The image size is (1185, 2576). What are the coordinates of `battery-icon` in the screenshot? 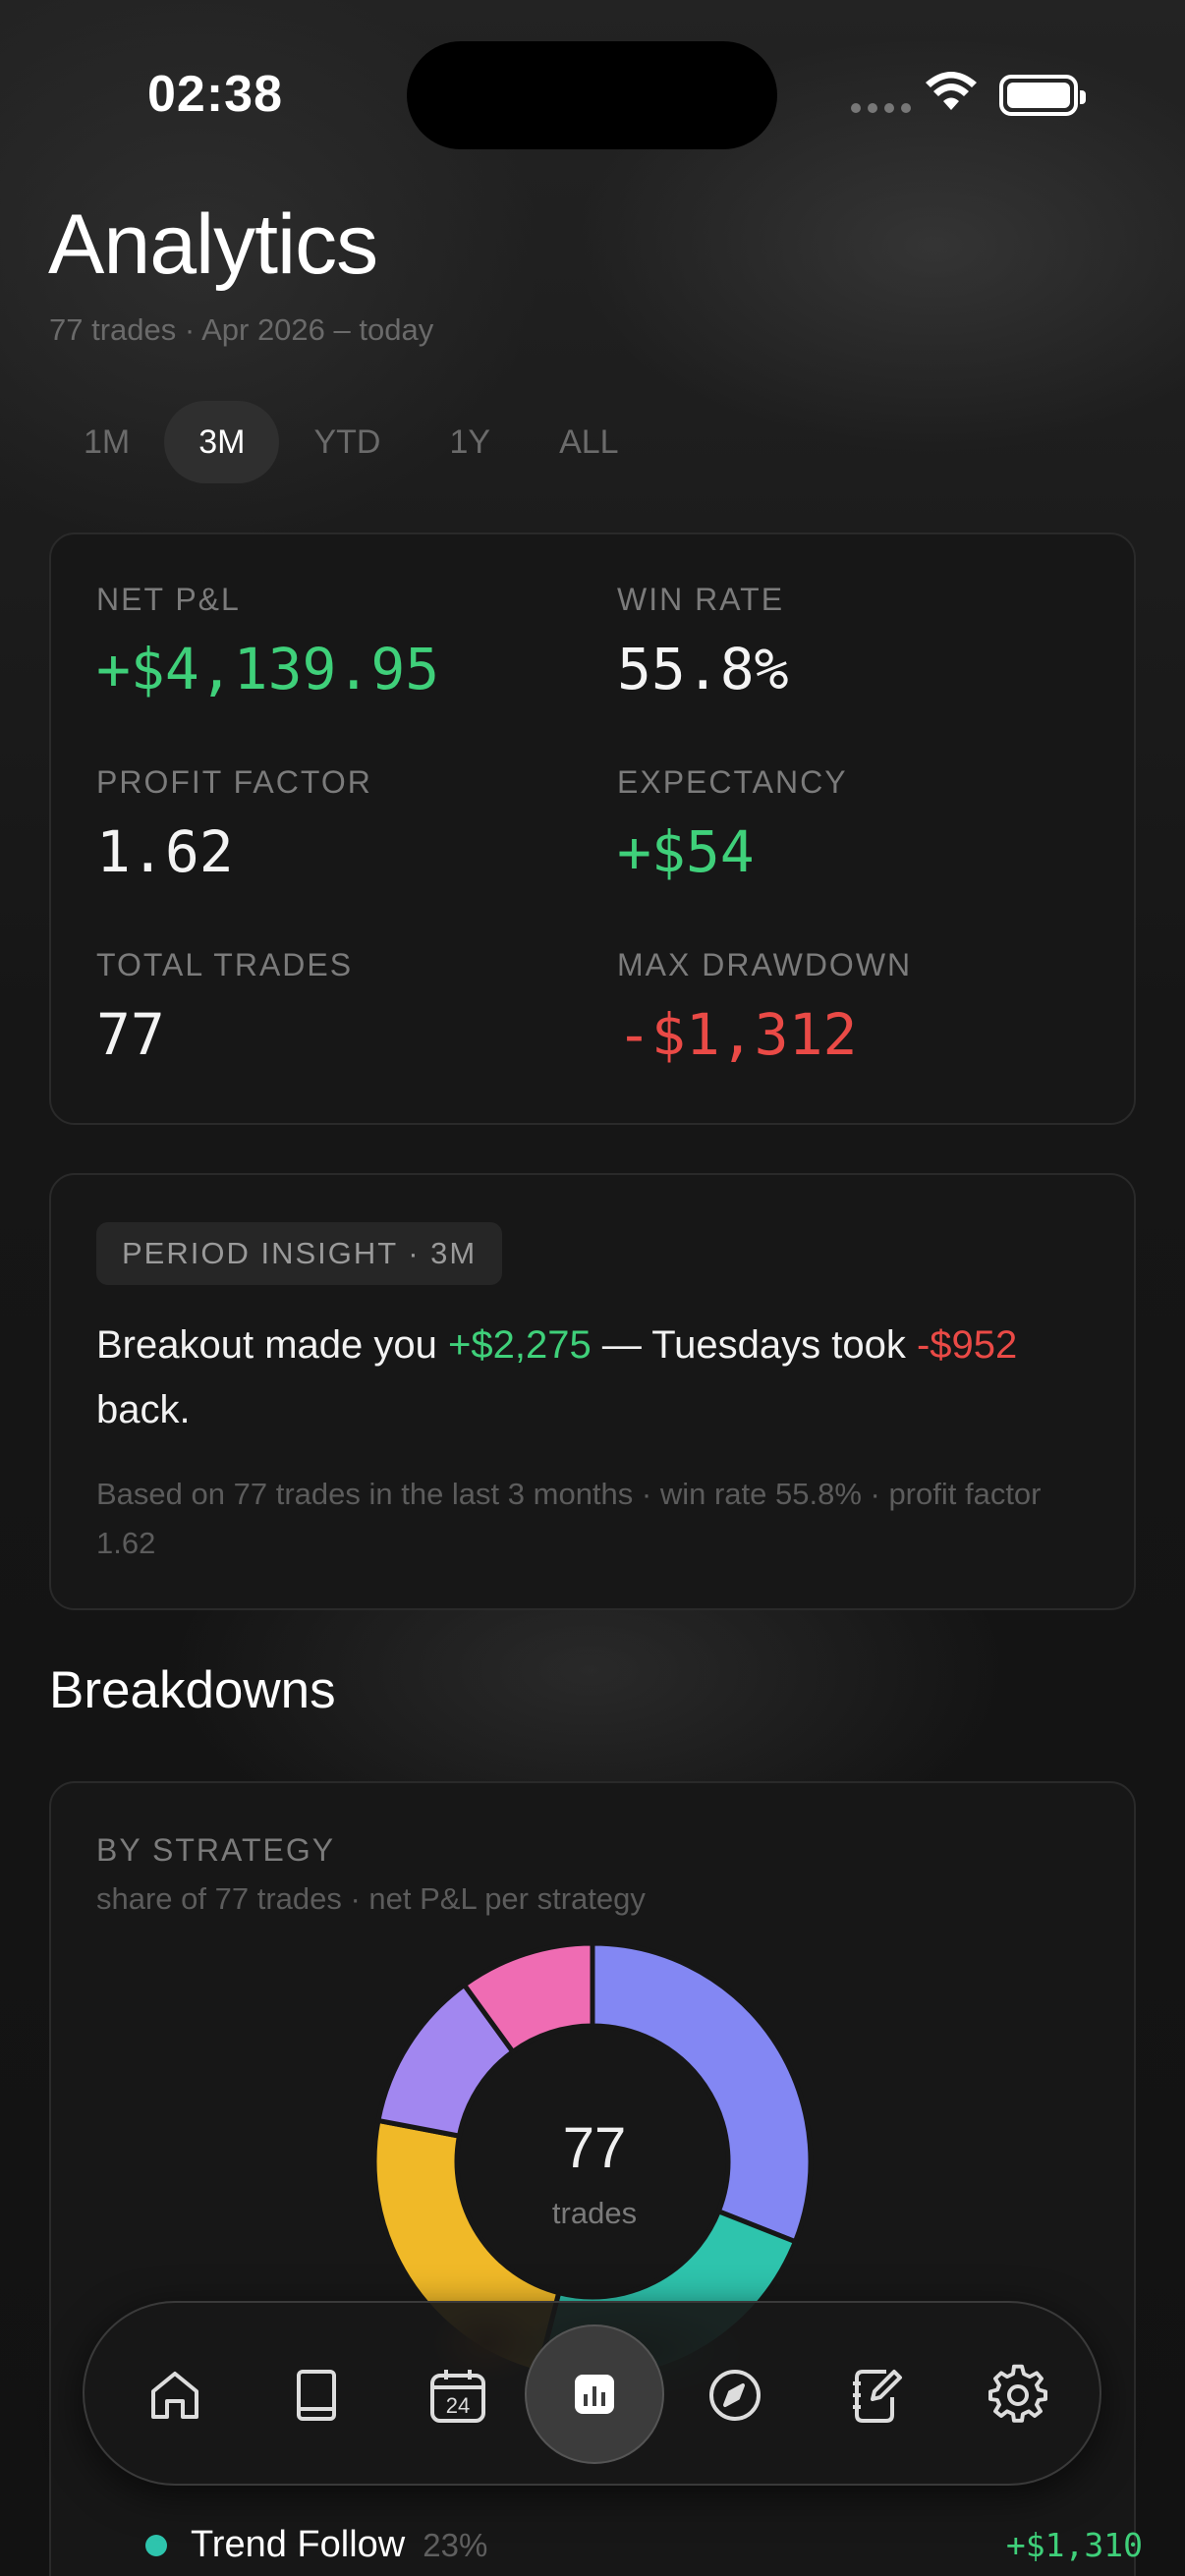 It's located at (1042, 95).